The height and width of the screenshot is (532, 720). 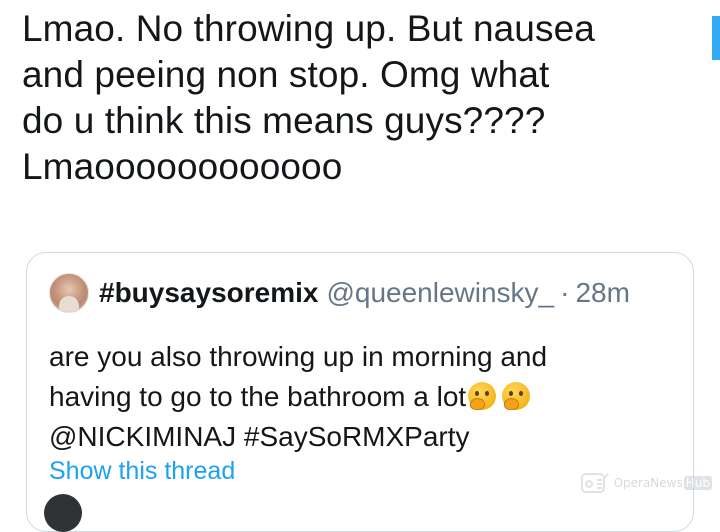 I want to click on tweet-text-line: Lmaoooooooooooo, so click(x=182, y=166).